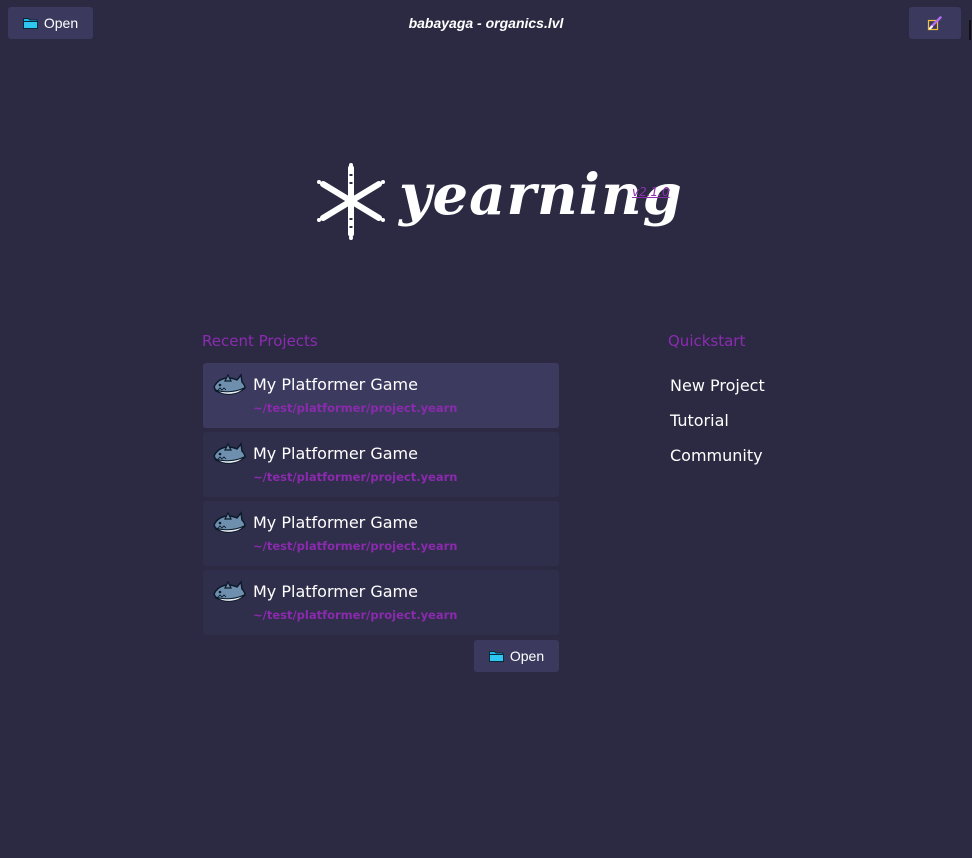 This screenshot has width=972, height=858. I want to click on folder-icon, so click(496, 656).